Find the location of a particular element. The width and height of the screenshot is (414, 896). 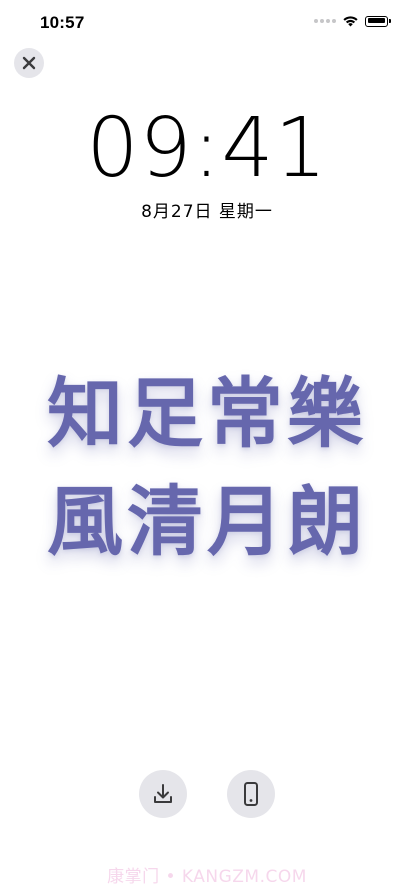

lock-screen-date: 8月27日 星期一 is located at coordinates (207, 212).